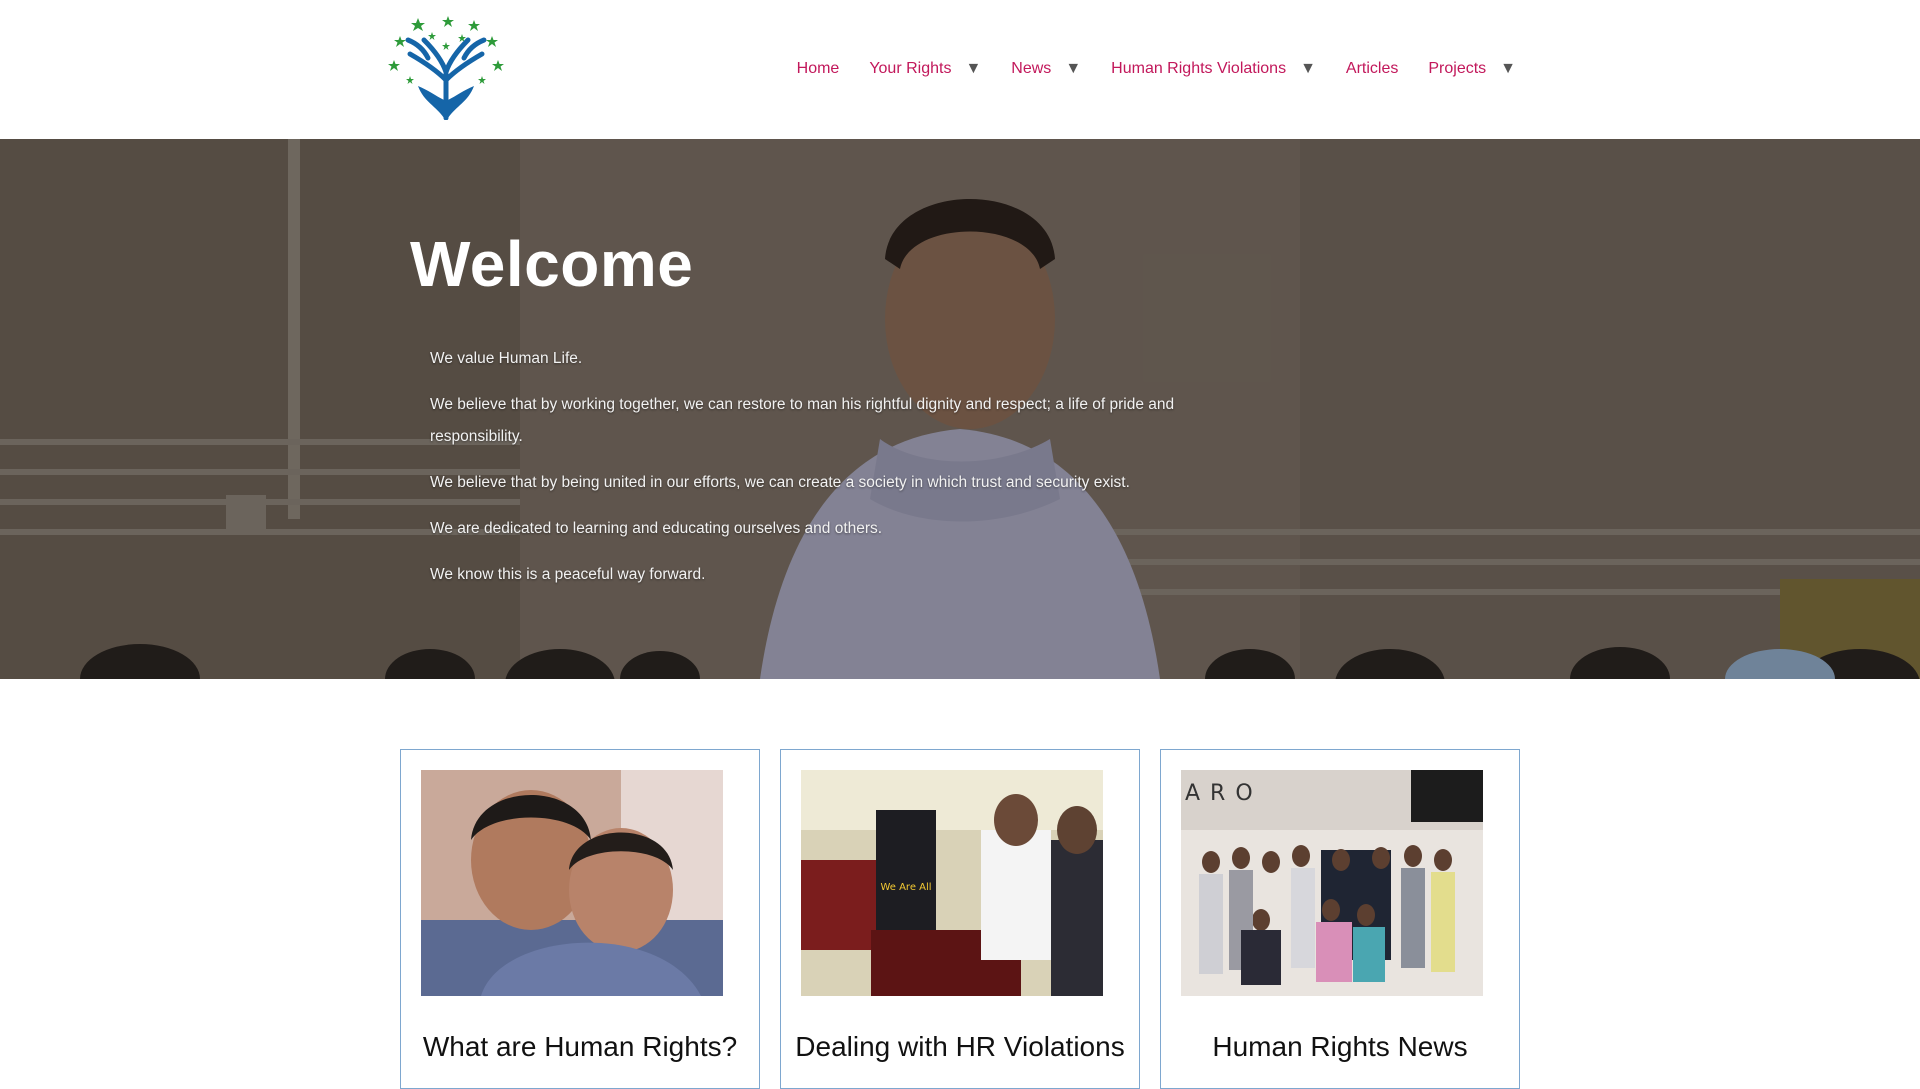 The height and width of the screenshot is (1089, 1920). I want to click on nav-articles-label: Articles, so click(1372, 69).